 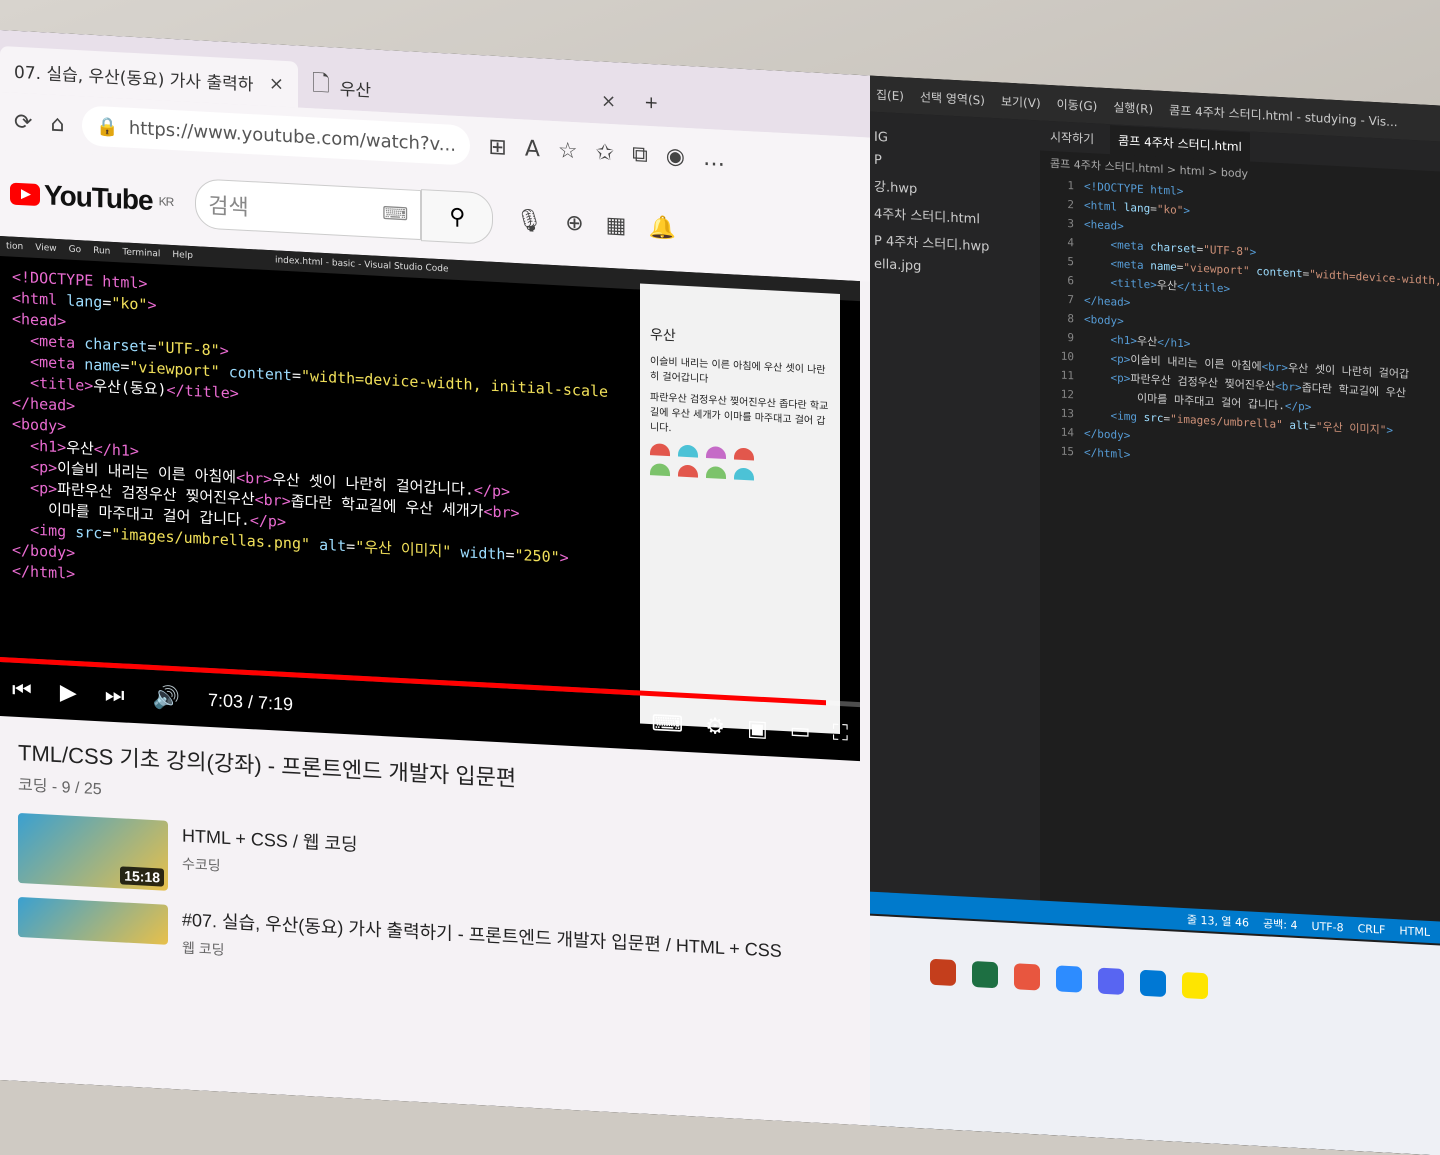 I want to click on play-icon: ▶, so click(x=68, y=693).